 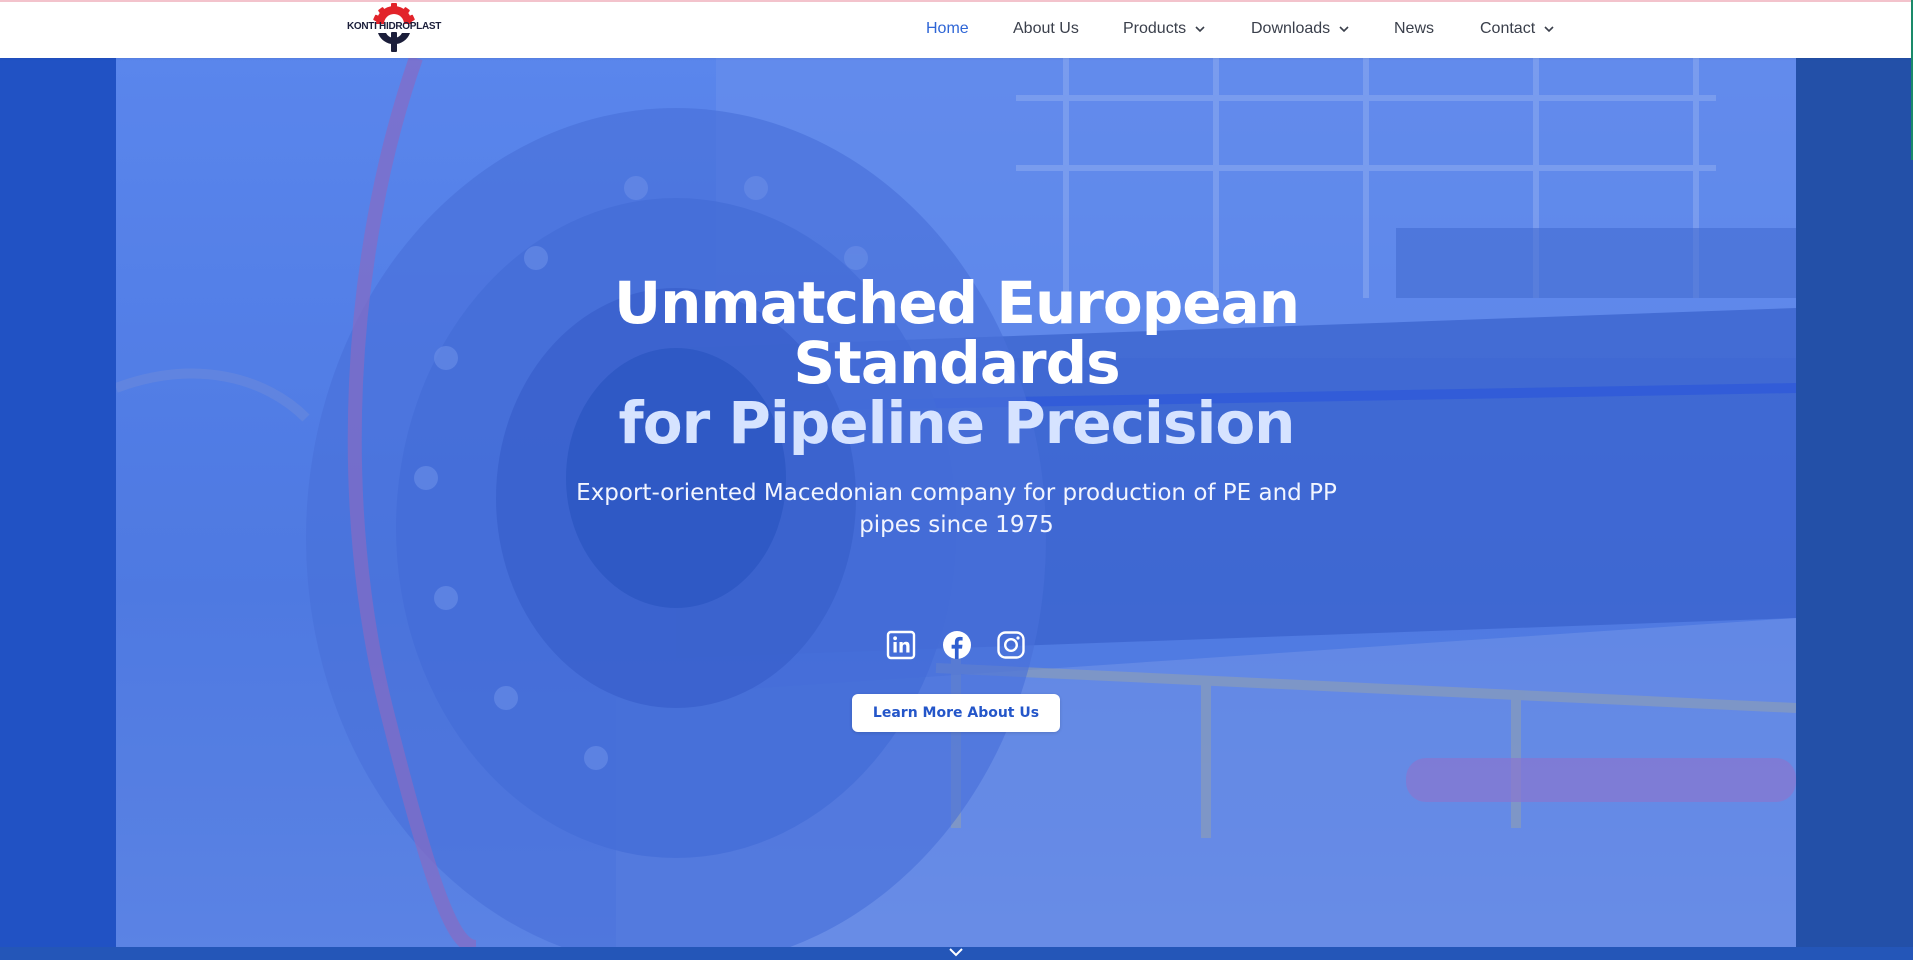 I want to click on logo-wordmark: KONTI HIDROPLAST, so click(x=394, y=26).